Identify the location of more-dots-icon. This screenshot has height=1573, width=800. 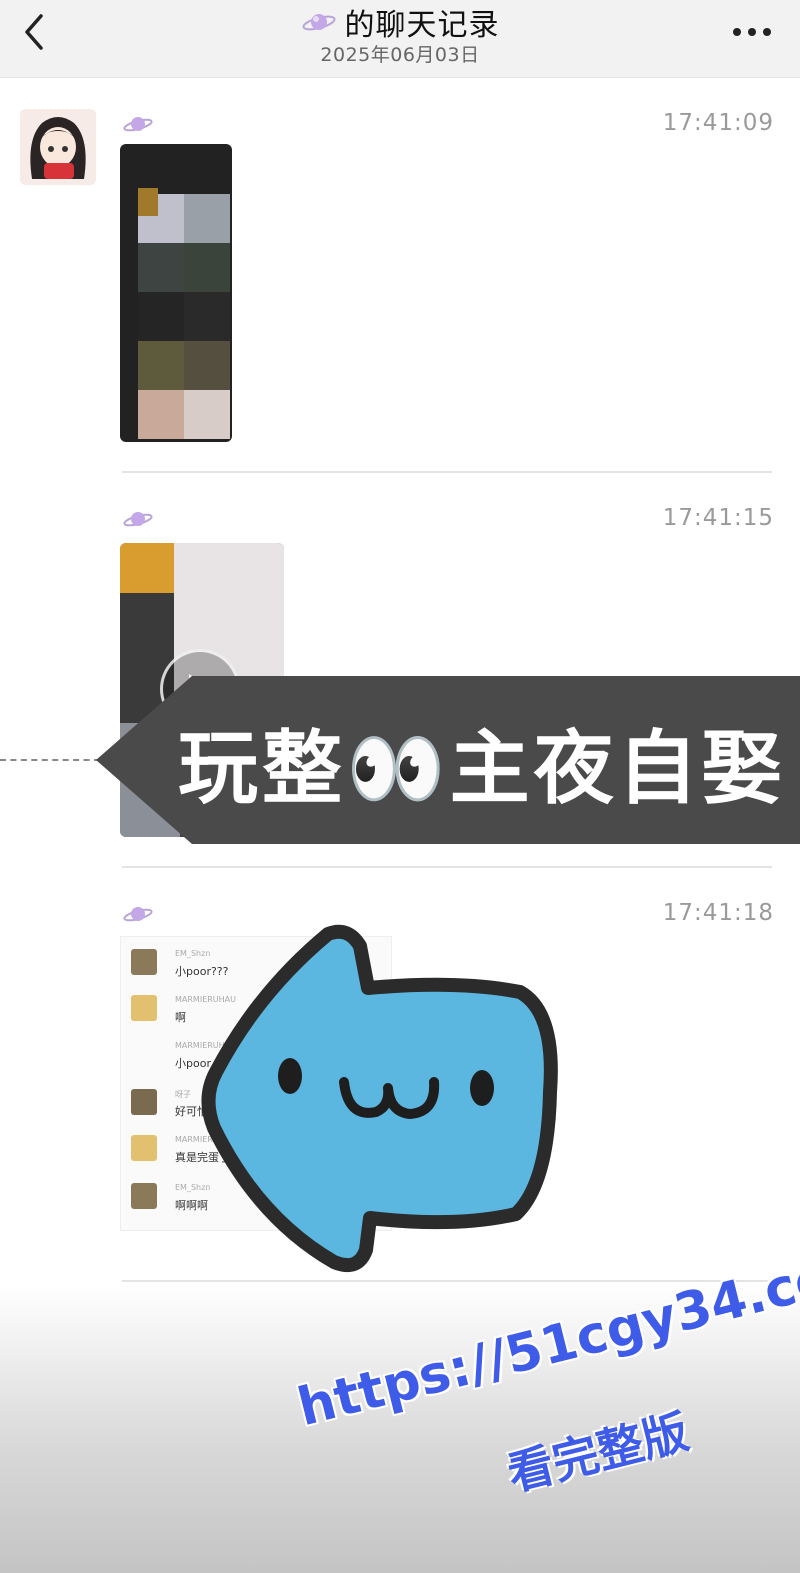
(752, 32).